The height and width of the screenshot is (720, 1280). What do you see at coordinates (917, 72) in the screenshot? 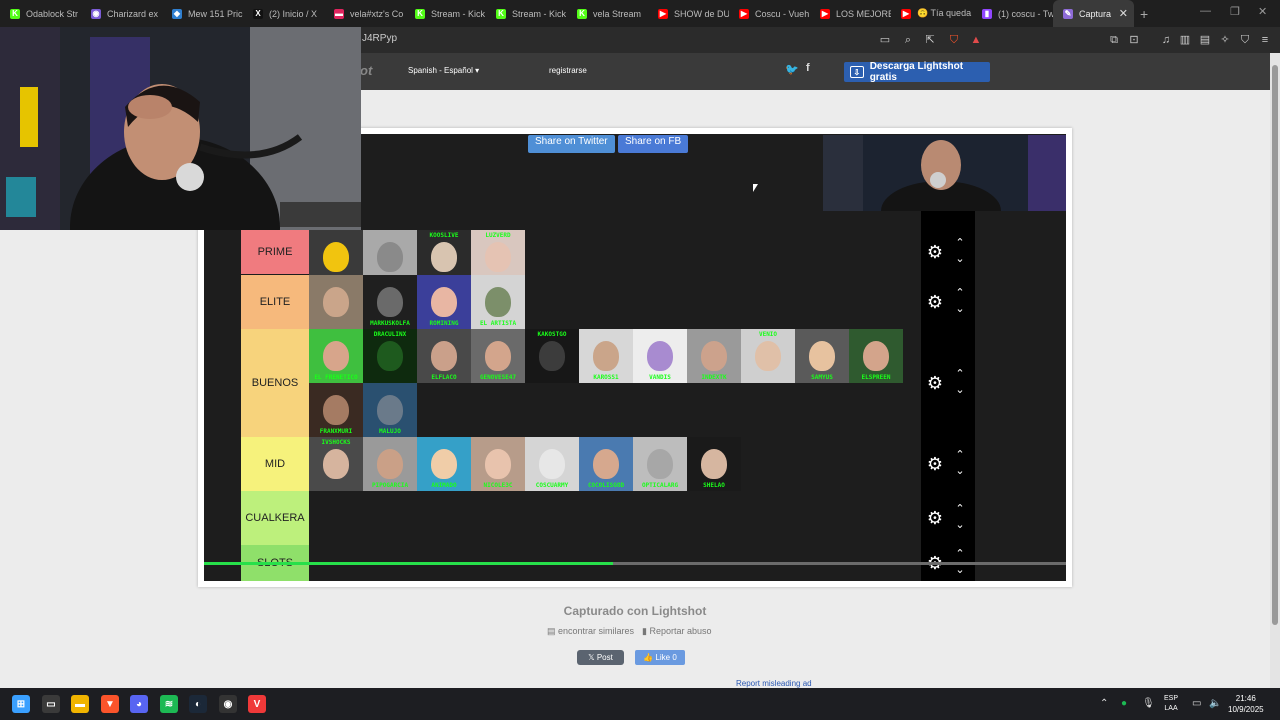
I see `download-lightshot-button: ⇩ Descarga Lightshot gratis` at bounding box center [917, 72].